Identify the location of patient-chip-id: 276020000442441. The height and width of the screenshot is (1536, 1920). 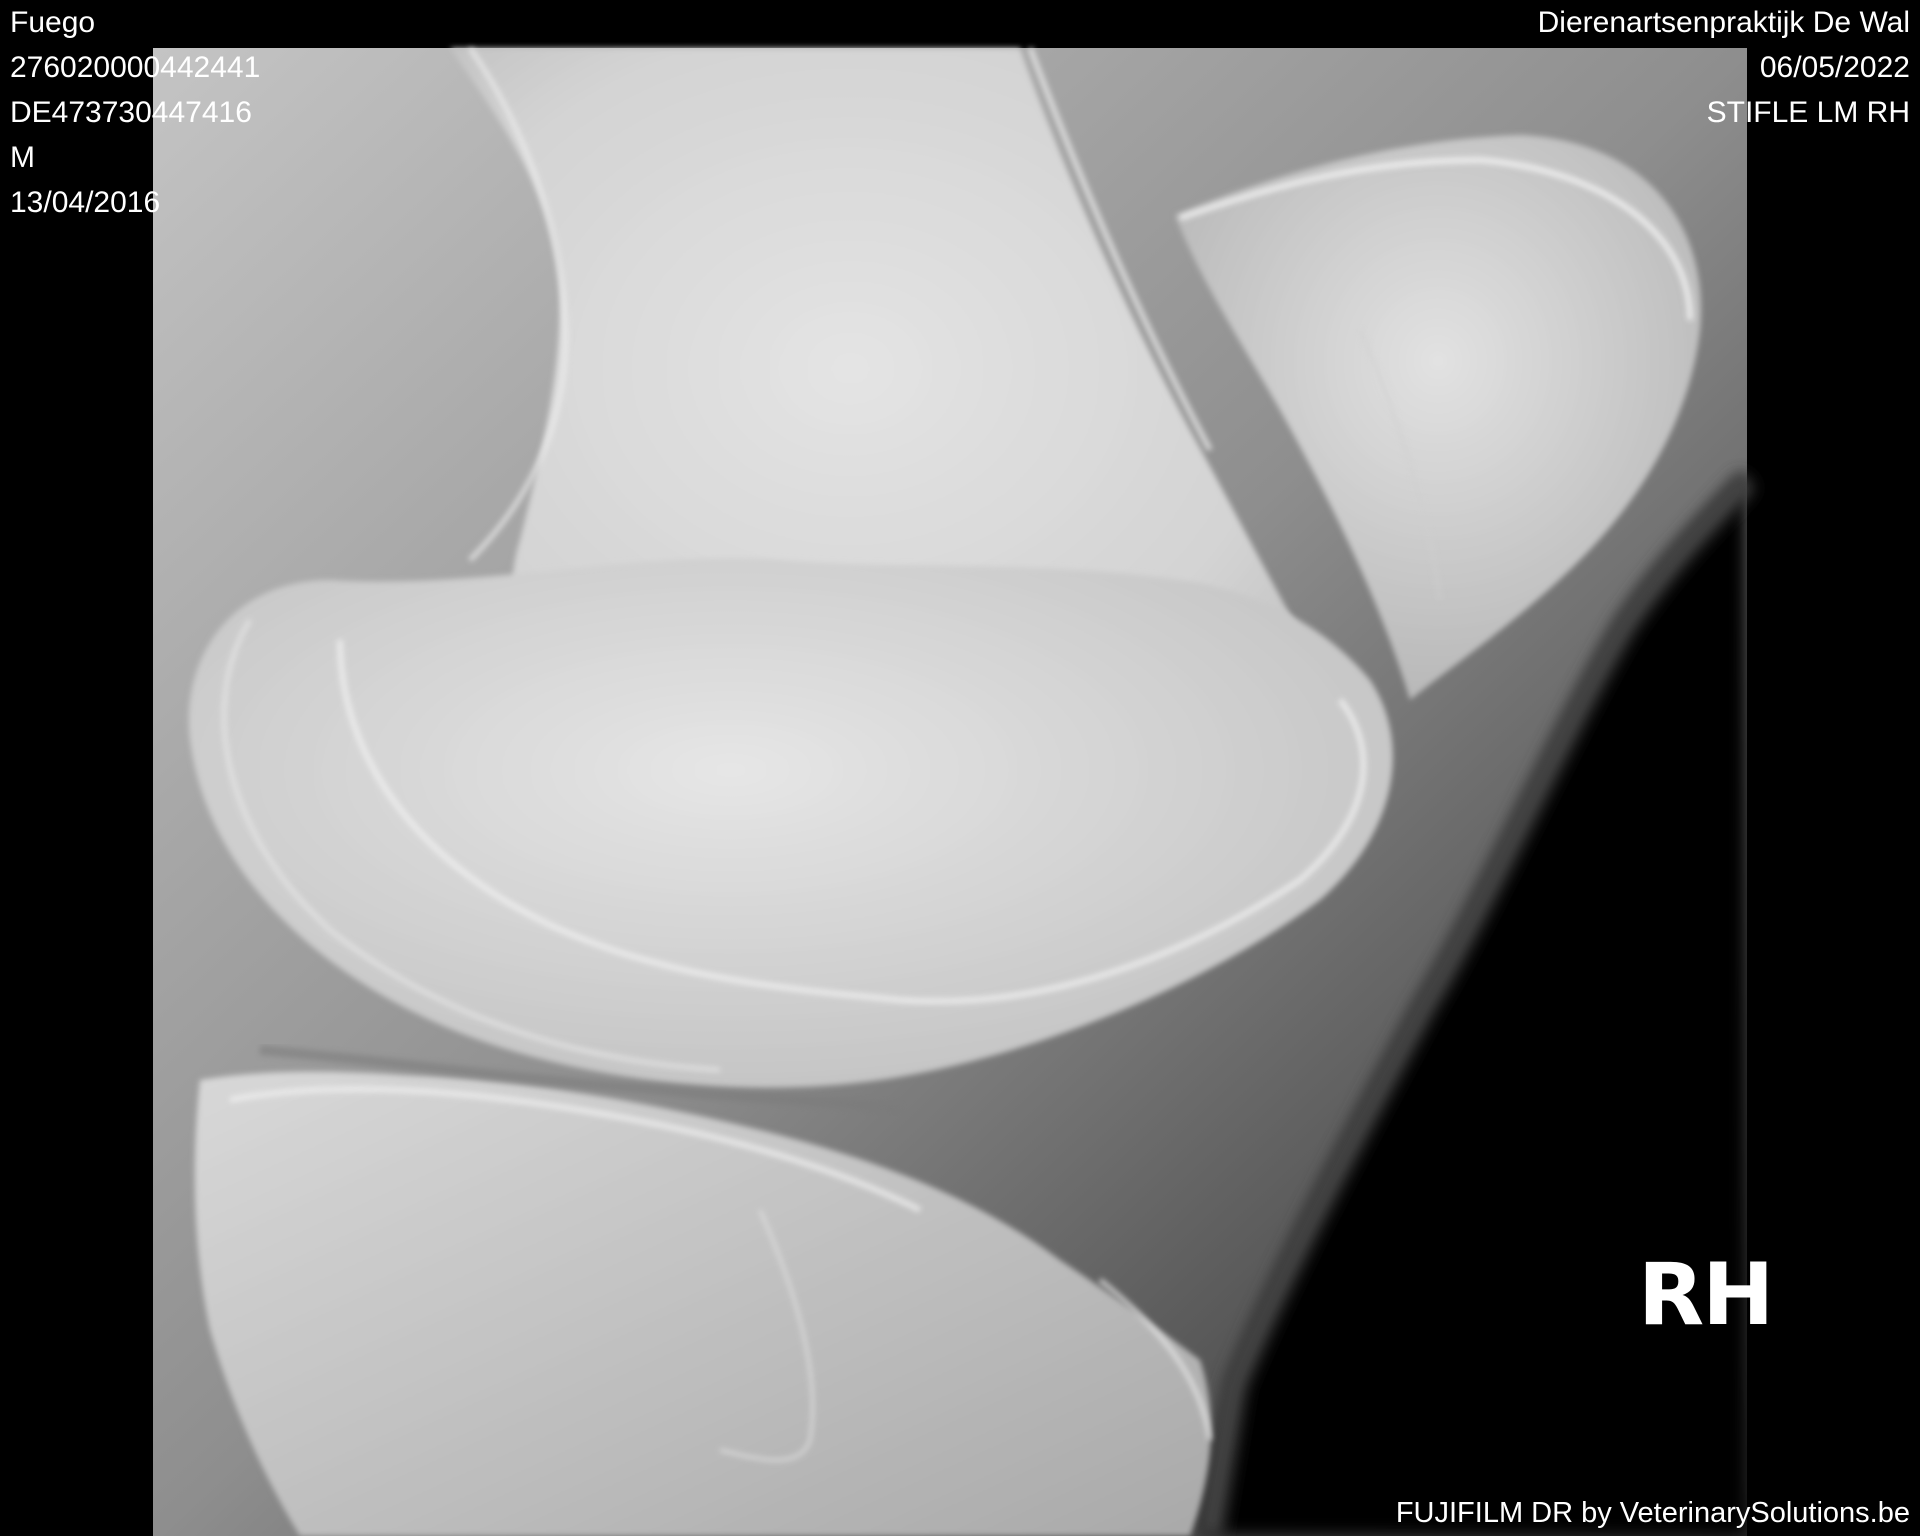
(135, 67).